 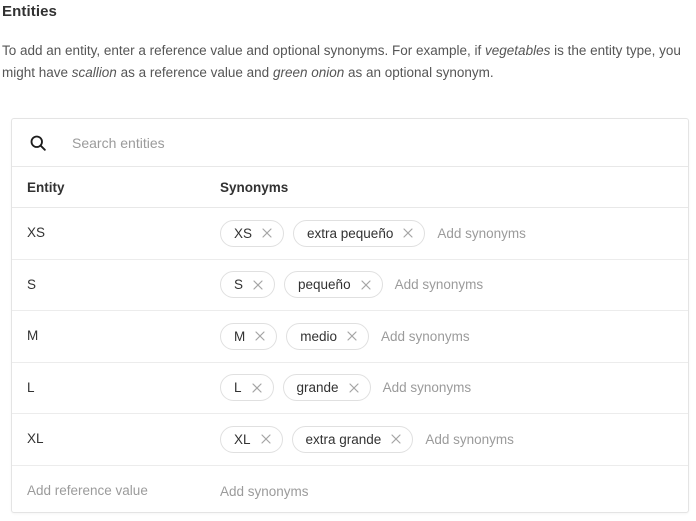 What do you see at coordinates (419, 72) in the screenshot?
I see `description-text: as an optional synonym.` at bounding box center [419, 72].